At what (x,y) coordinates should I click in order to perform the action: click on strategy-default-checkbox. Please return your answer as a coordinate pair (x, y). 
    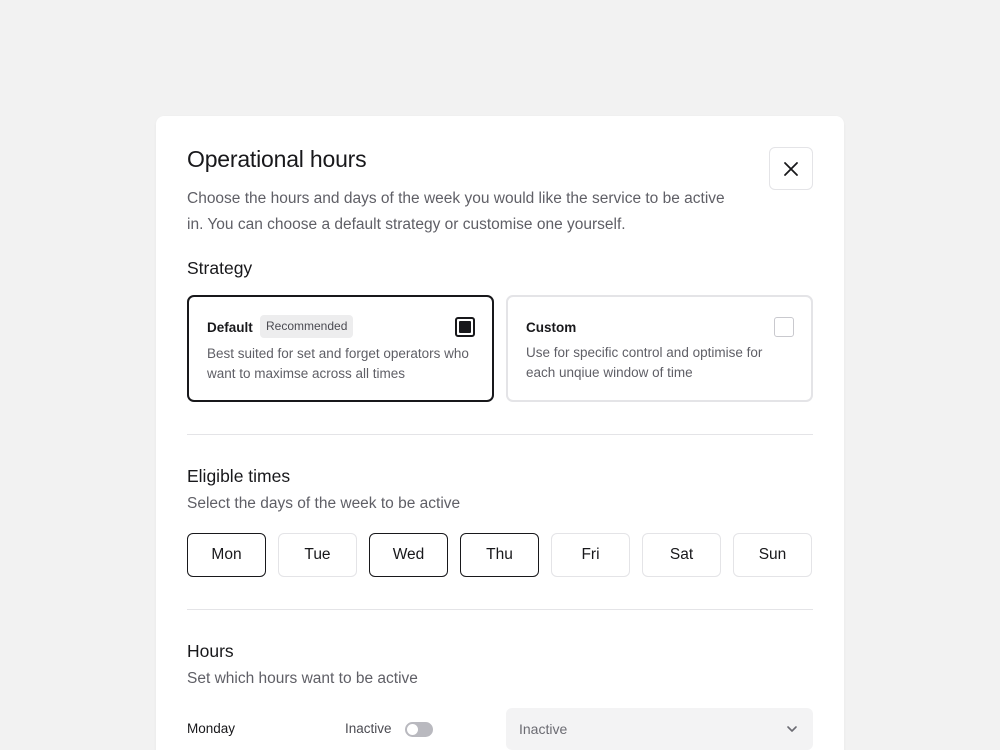
    Looking at the image, I should click on (465, 327).